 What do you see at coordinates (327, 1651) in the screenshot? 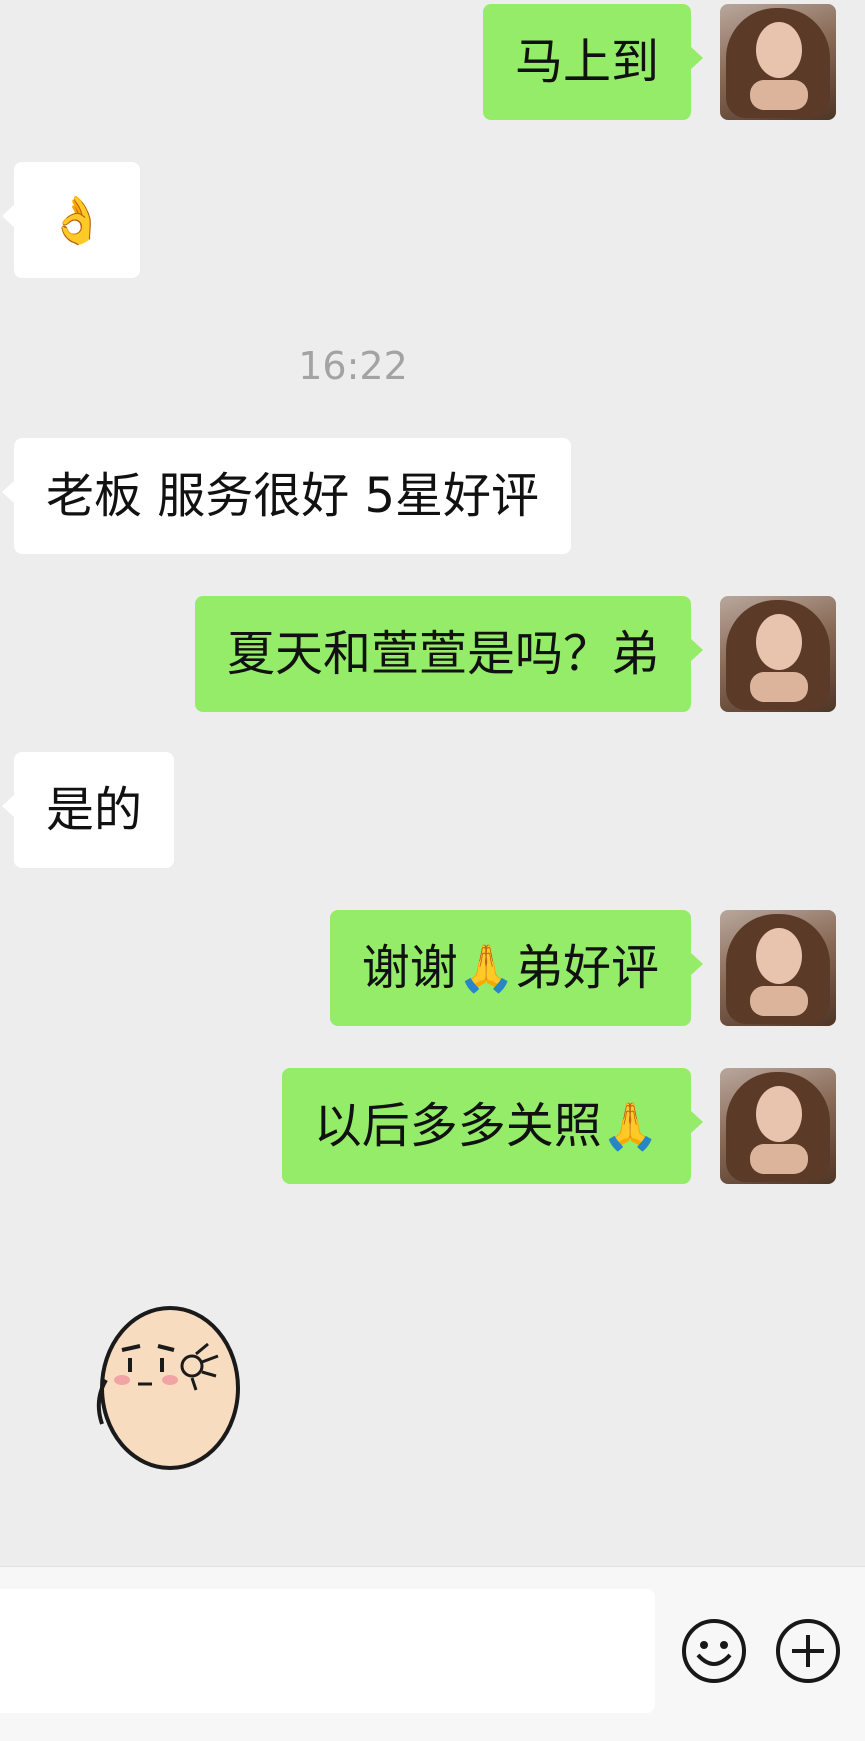
I see `message-input` at bounding box center [327, 1651].